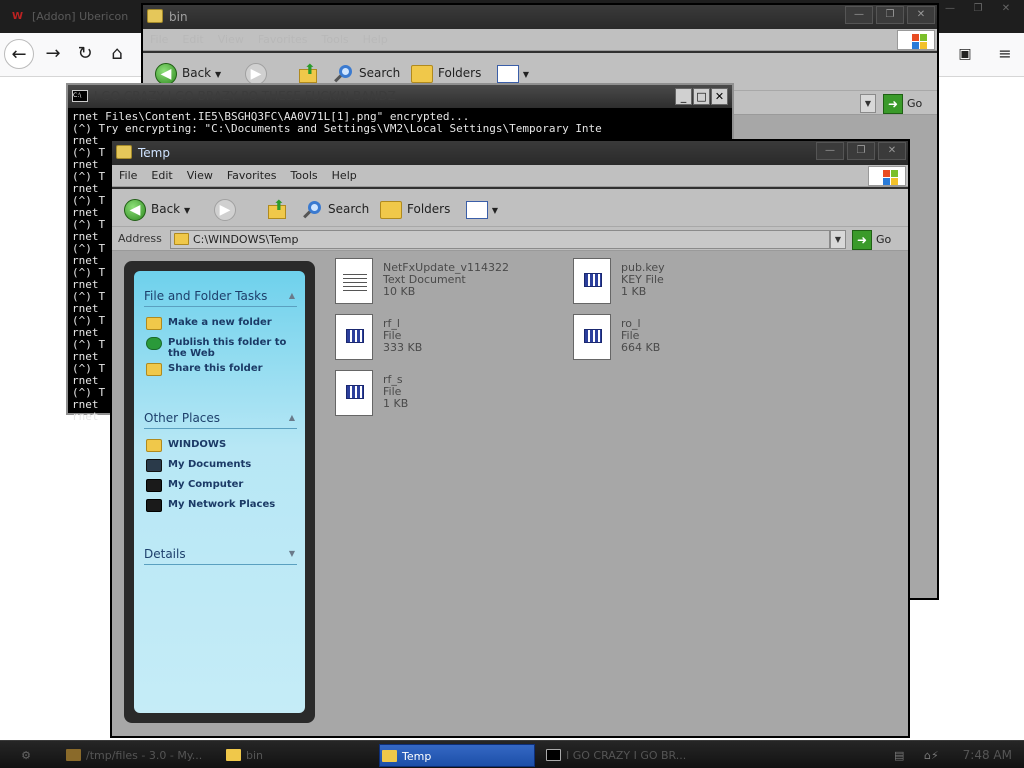 The image size is (1024, 768). I want to click on temp-addressbar: Address C:\WINDOWS\Temp ▼ ➜ Go, so click(510, 239).